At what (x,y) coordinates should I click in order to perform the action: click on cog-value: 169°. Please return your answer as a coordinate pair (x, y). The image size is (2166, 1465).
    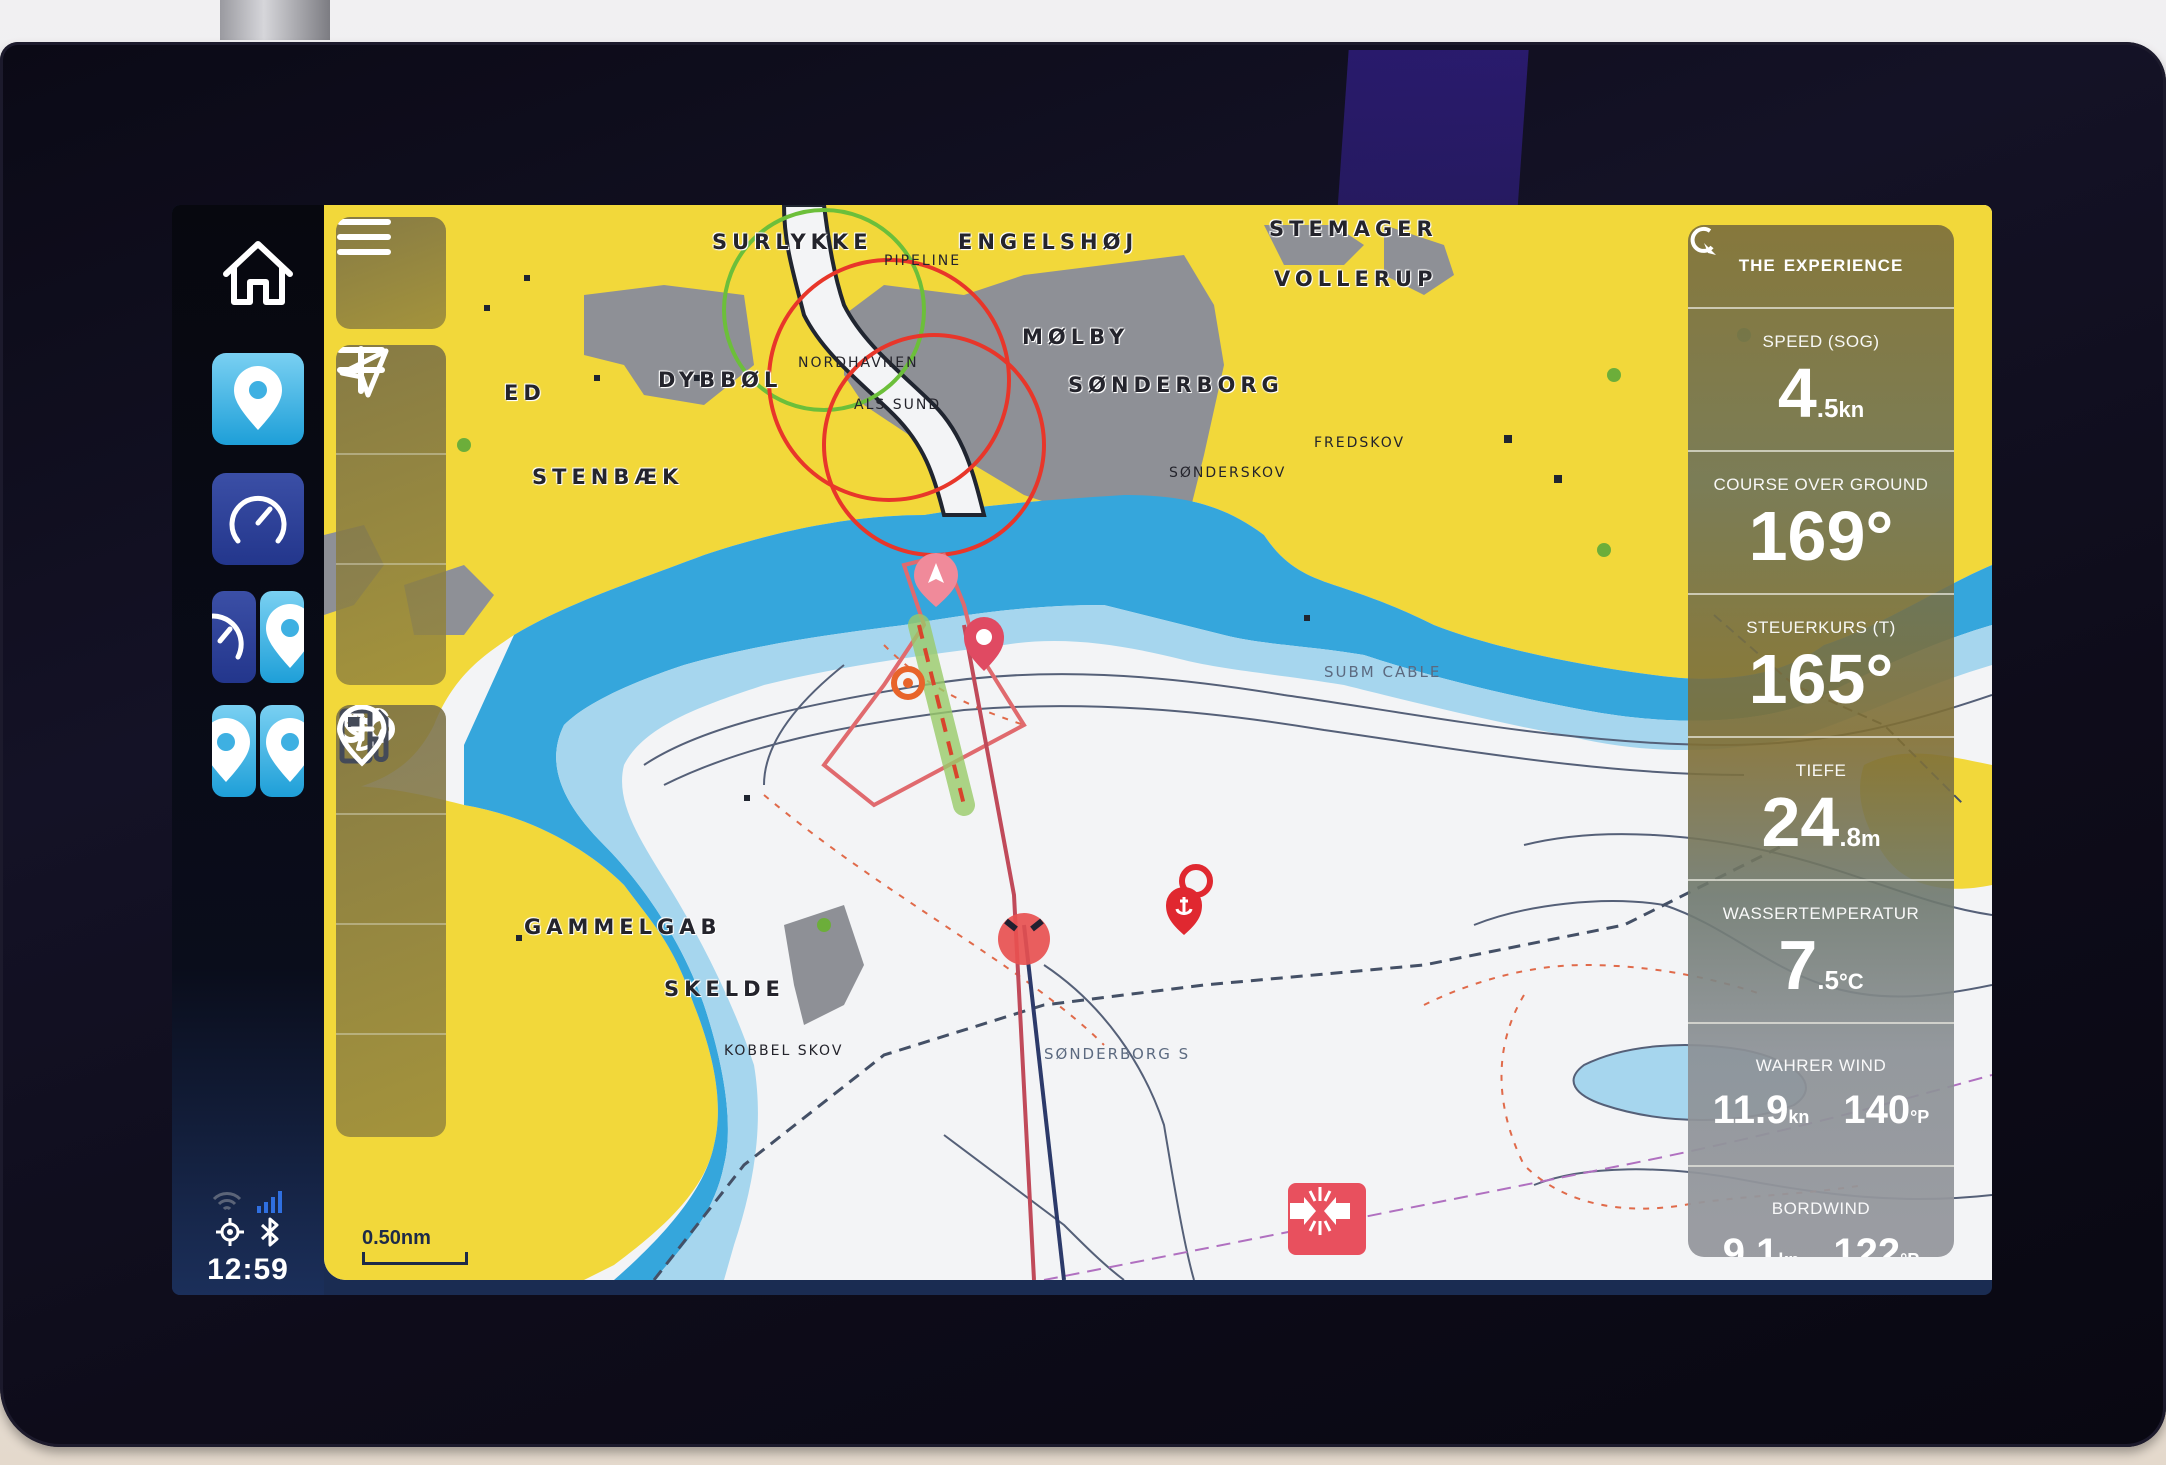
    Looking at the image, I should click on (1821, 535).